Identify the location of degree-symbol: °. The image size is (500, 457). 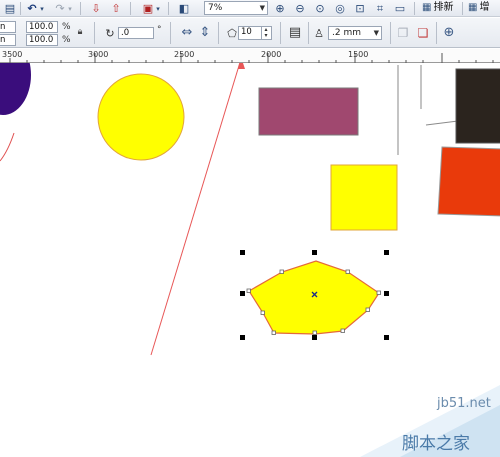
(159, 30).